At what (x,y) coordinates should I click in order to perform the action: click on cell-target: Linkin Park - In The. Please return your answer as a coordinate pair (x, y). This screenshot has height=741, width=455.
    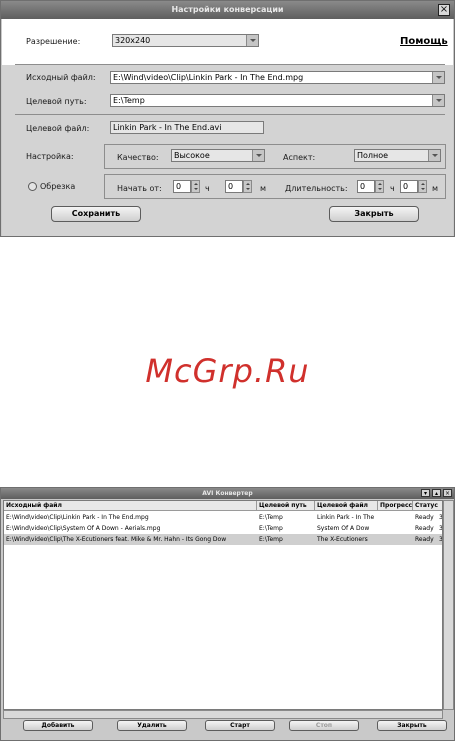
    Looking at the image, I should click on (346, 517).